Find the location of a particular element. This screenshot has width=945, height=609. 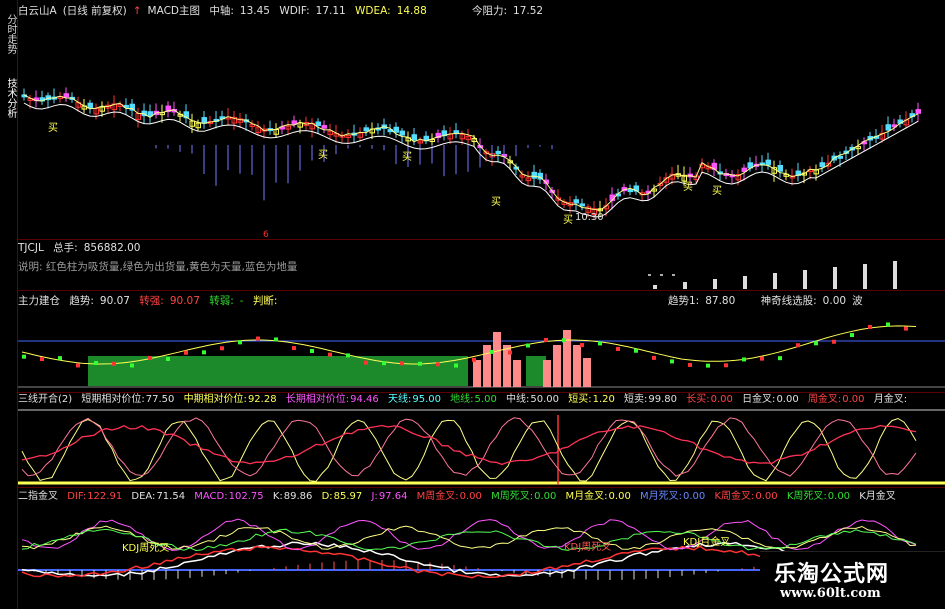

tab-intraday: 分时走势 is located at coordinates (8, 34).